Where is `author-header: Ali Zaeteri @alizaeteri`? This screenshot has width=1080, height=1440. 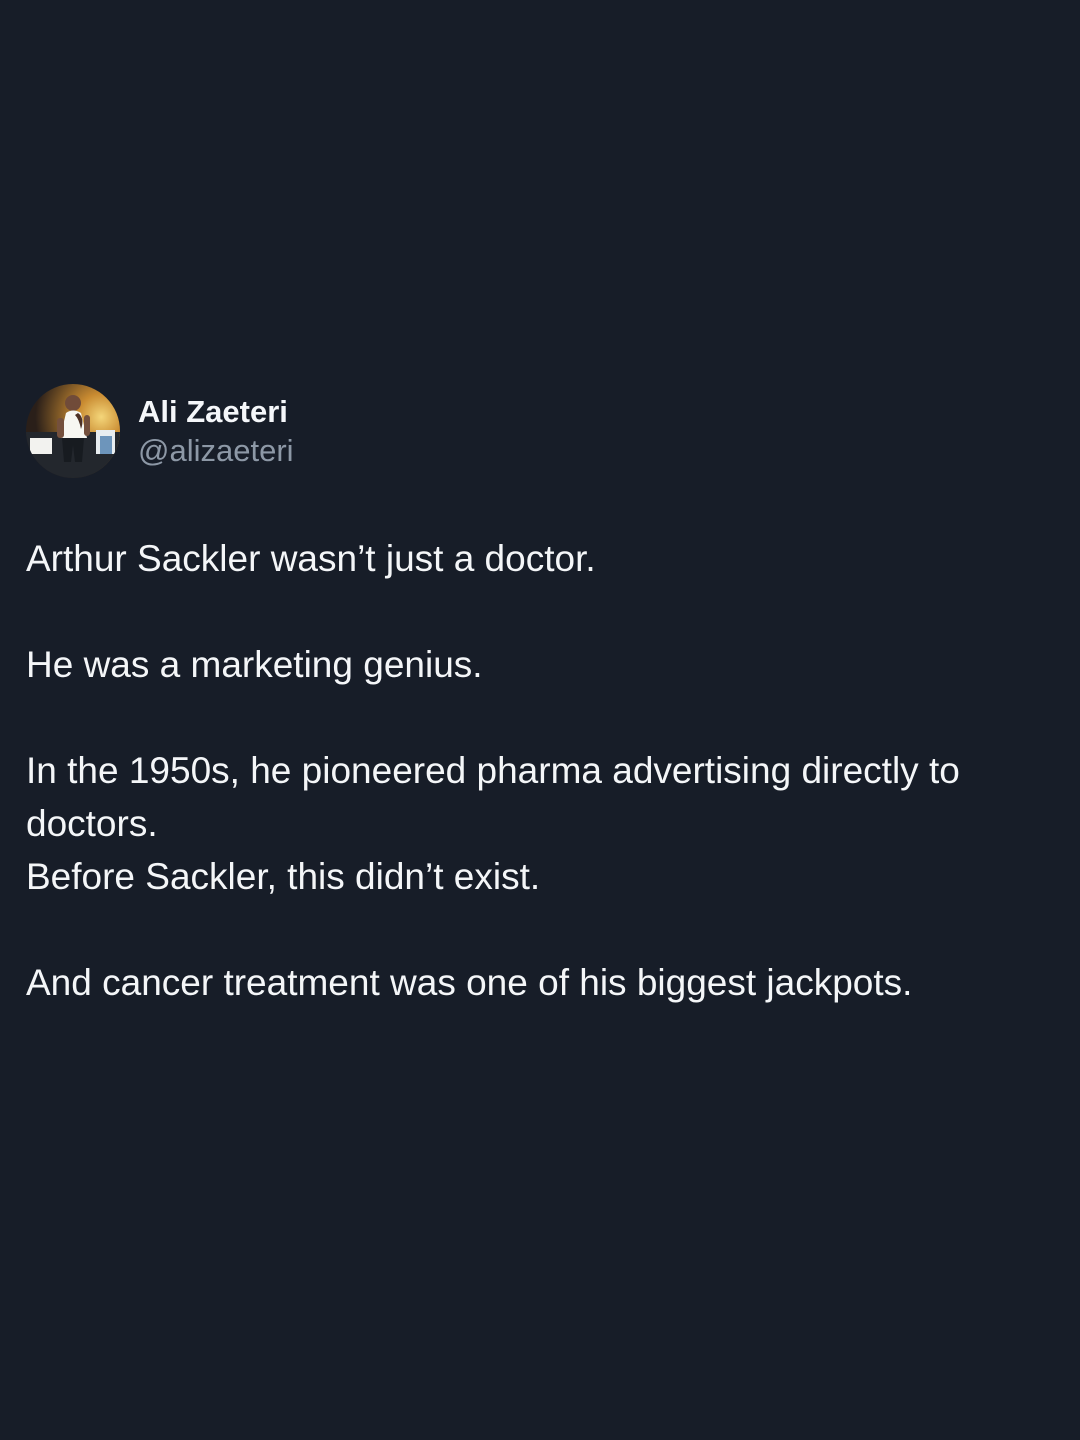
author-header: Ali Zaeteri @alizaeteri is located at coordinates (160, 431).